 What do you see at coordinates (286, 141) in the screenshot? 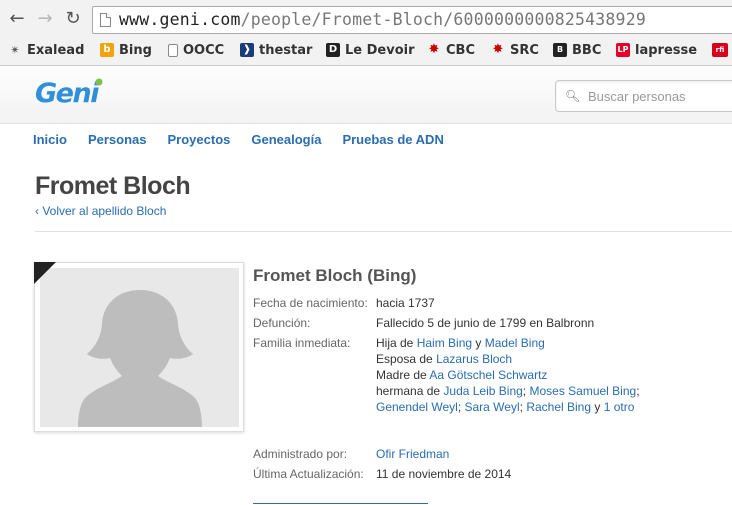
I see `nav-genealogia: Genealogía` at bounding box center [286, 141].